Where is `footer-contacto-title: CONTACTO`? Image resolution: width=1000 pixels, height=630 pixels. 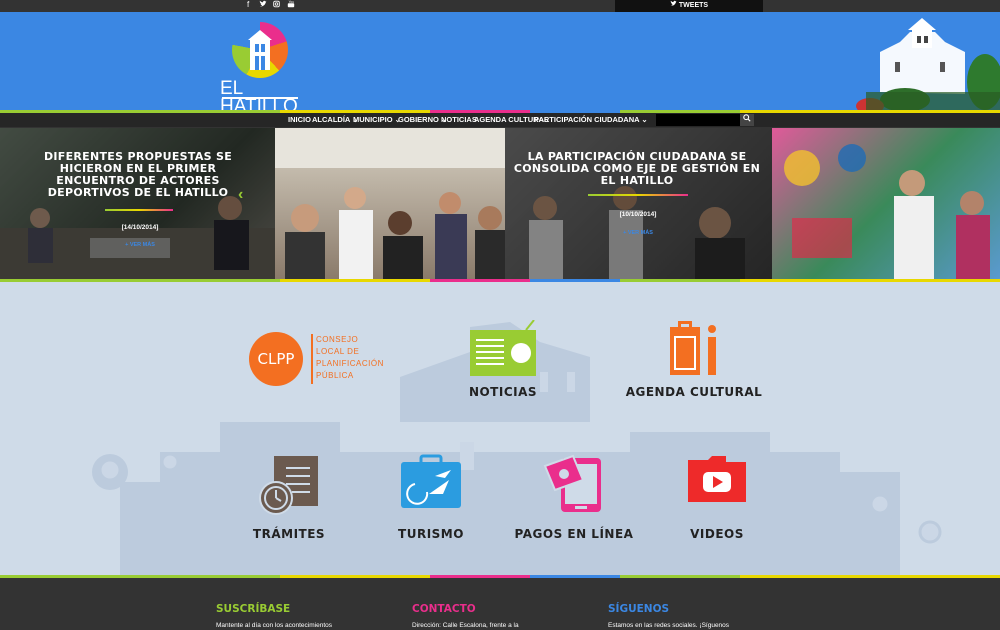
footer-contacto-title: CONTACTO is located at coordinates (444, 609).